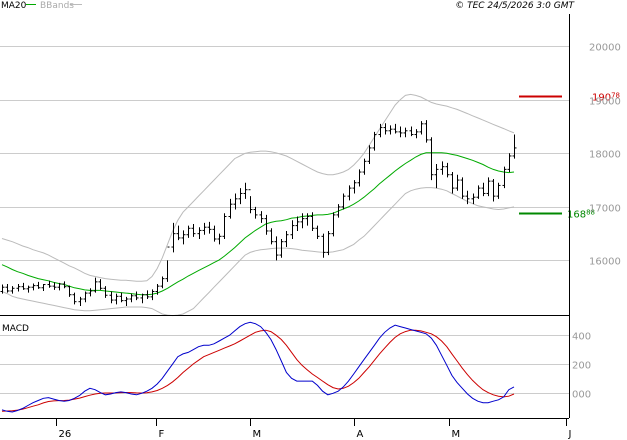 This screenshot has height=440, width=627. What do you see at coordinates (605, 102) in the screenshot?
I see `price-tick-label: 19000` at bounding box center [605, 102].